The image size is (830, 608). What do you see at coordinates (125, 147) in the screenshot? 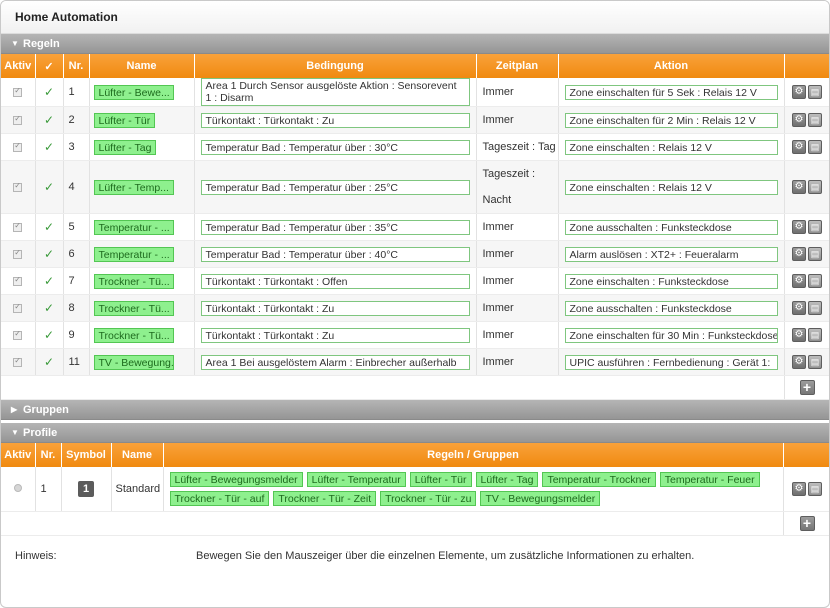
I see `rule-name-tag: Lüfter - Tag` at bounding box center [125, 147].